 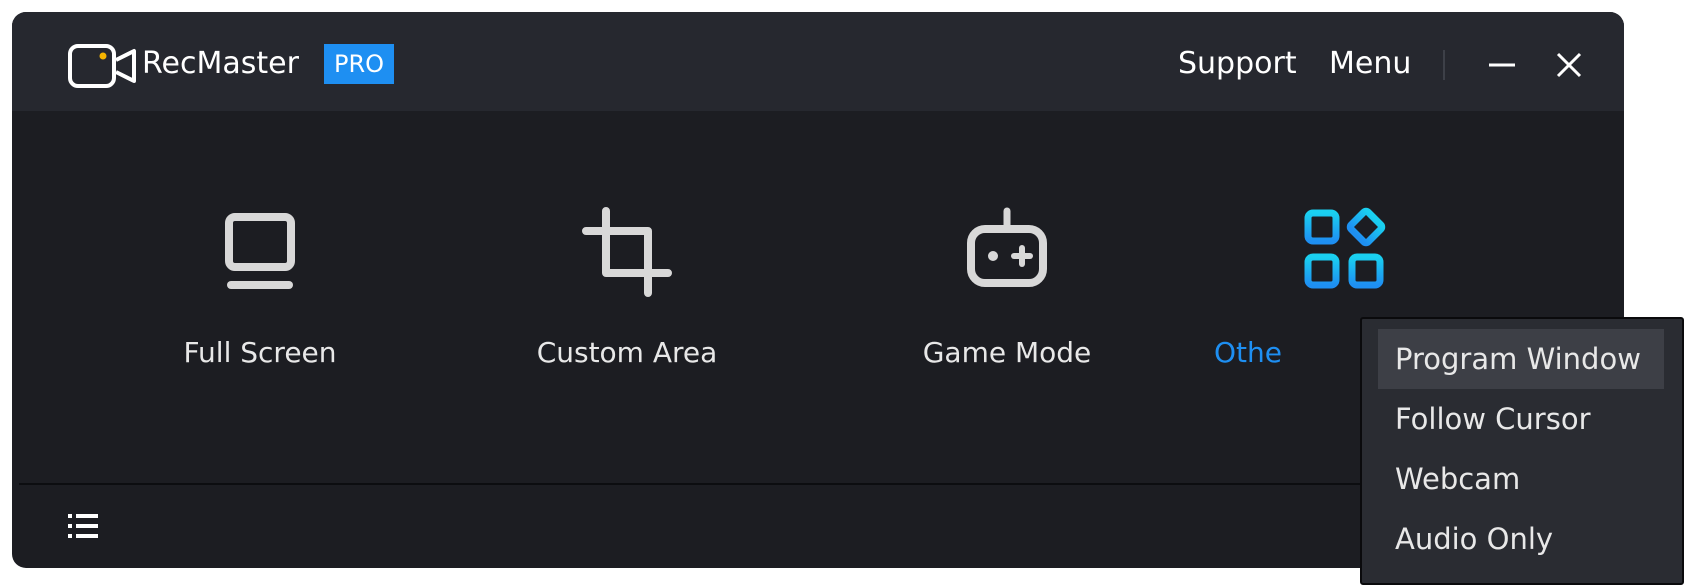 I want to click on monitor-icon, so click(x=260, y=251).